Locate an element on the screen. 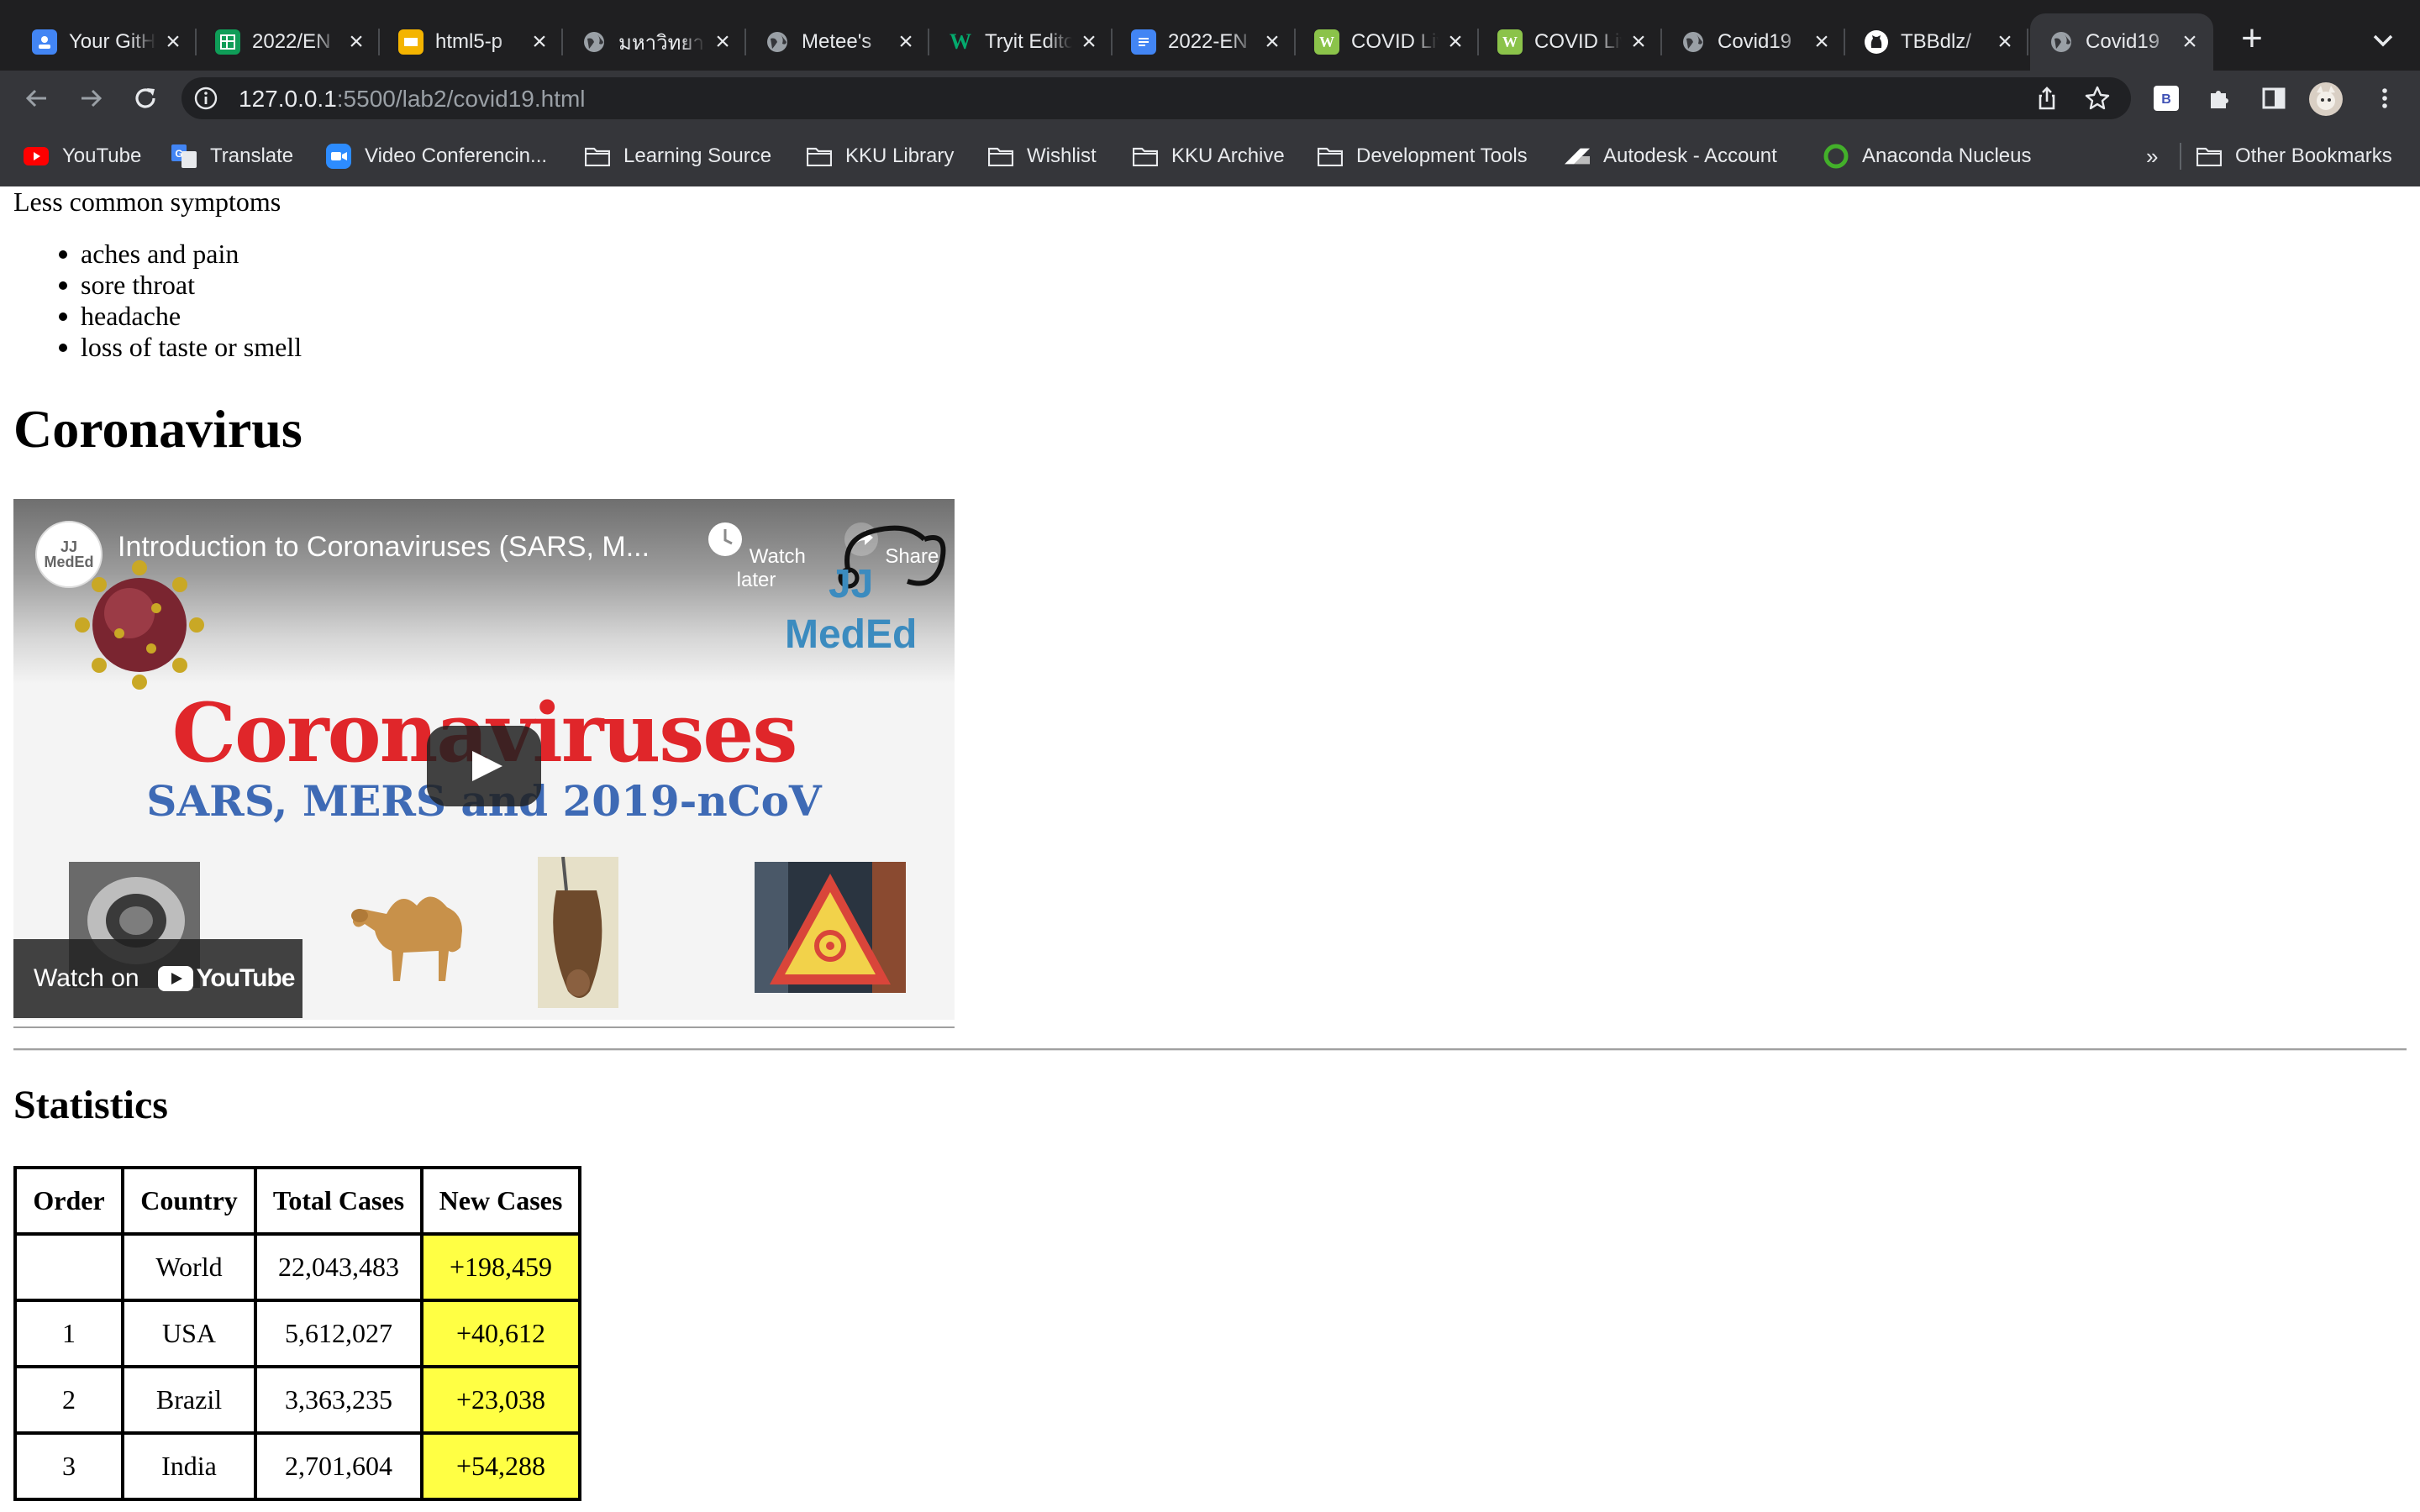 The height and width of the screenshot is (1512, 2420). address-url: 127.0.0.1:5500/lab2/covid19.html is located at coordinates (412, 99).